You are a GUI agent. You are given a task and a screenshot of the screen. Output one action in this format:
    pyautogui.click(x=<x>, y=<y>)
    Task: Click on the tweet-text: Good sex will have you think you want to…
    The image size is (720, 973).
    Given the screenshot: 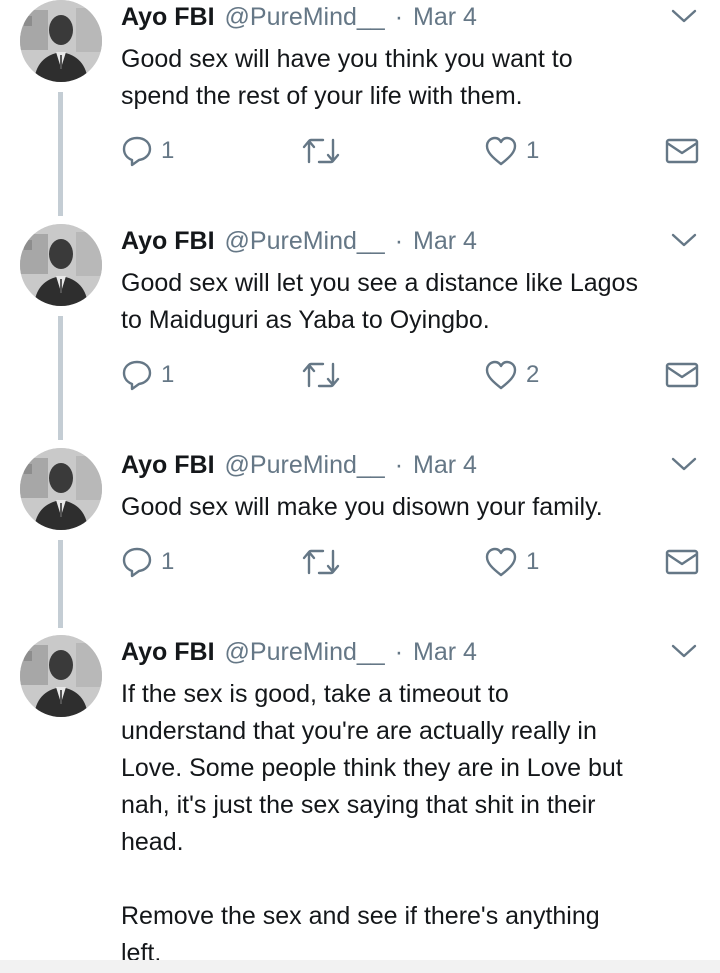 What is the action you would take?
    pyautogui.click(x=347, y=77)
    